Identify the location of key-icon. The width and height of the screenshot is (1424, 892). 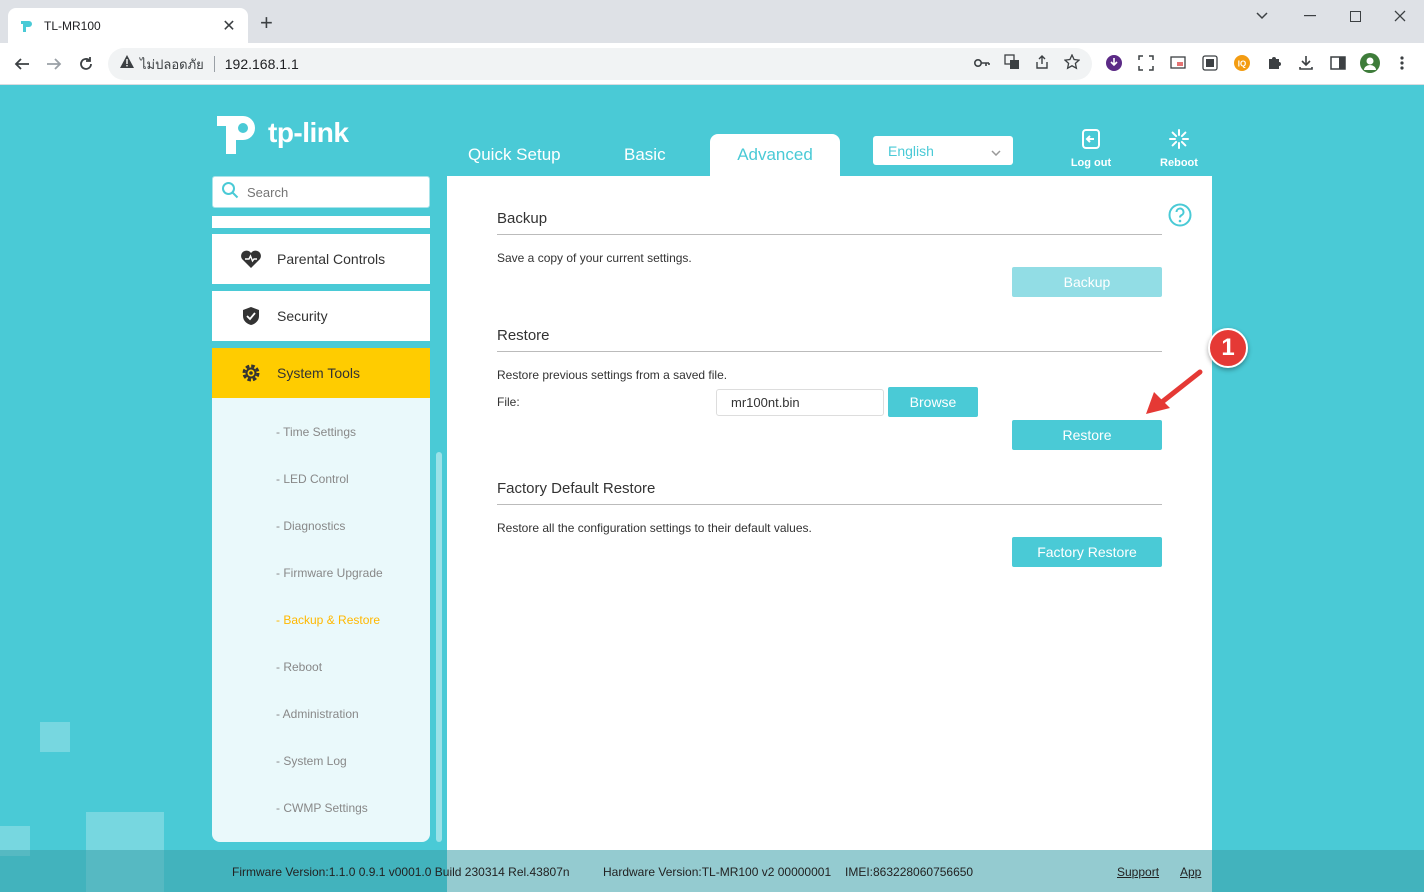
(981, 64).